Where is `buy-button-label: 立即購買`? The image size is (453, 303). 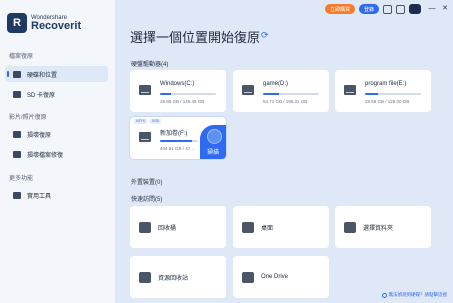 buy-button-label: 立即購買 is located at coordinates (339, 9).